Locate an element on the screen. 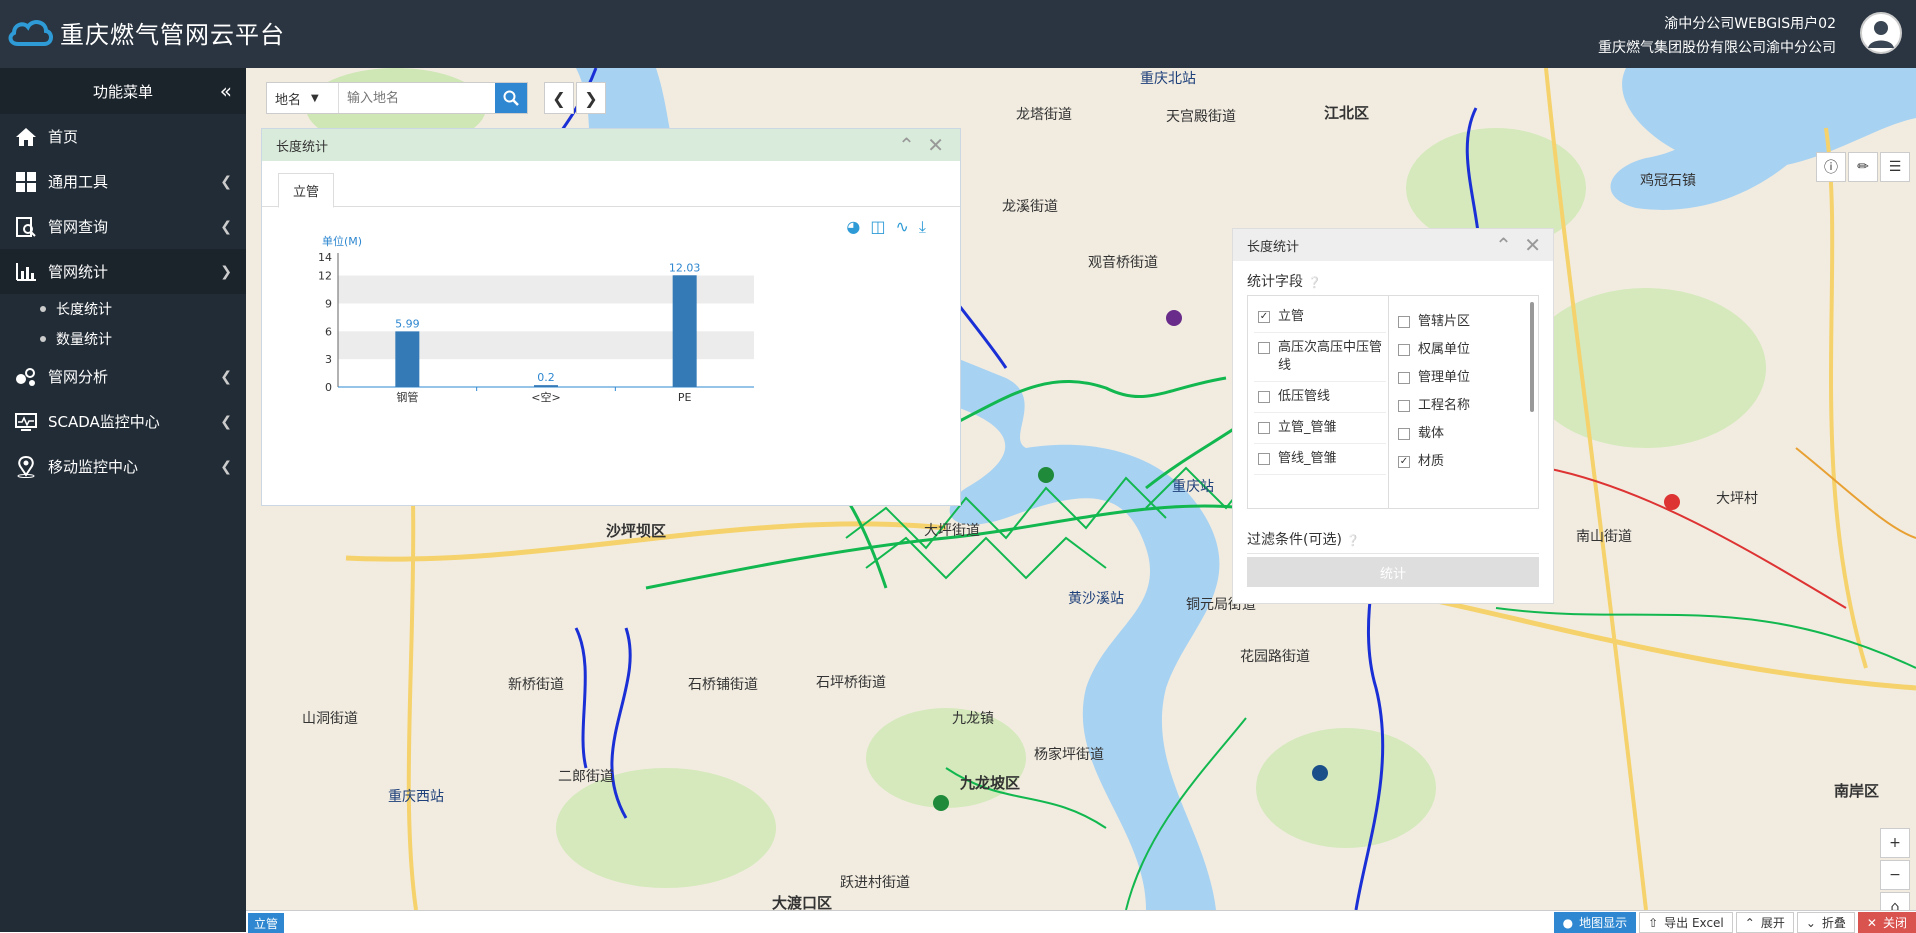 The height and width of the screenshot is (933, 1916). map-label: 南山街道 is located at coordinates (1604, 537).